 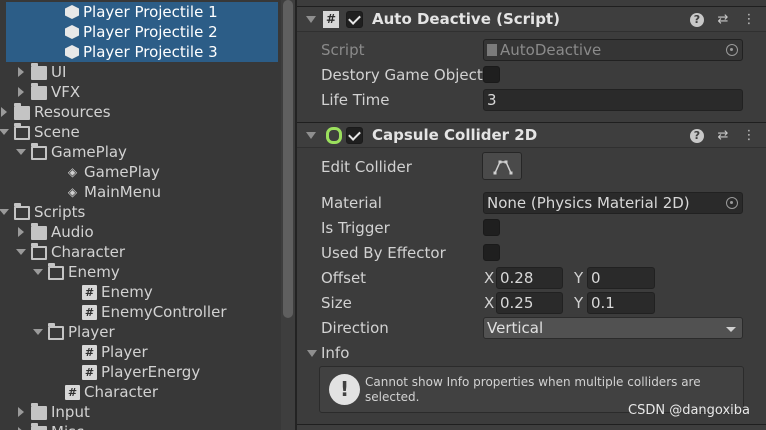 I want to click on tree-row: Enemy, so click(x=140, y=272).